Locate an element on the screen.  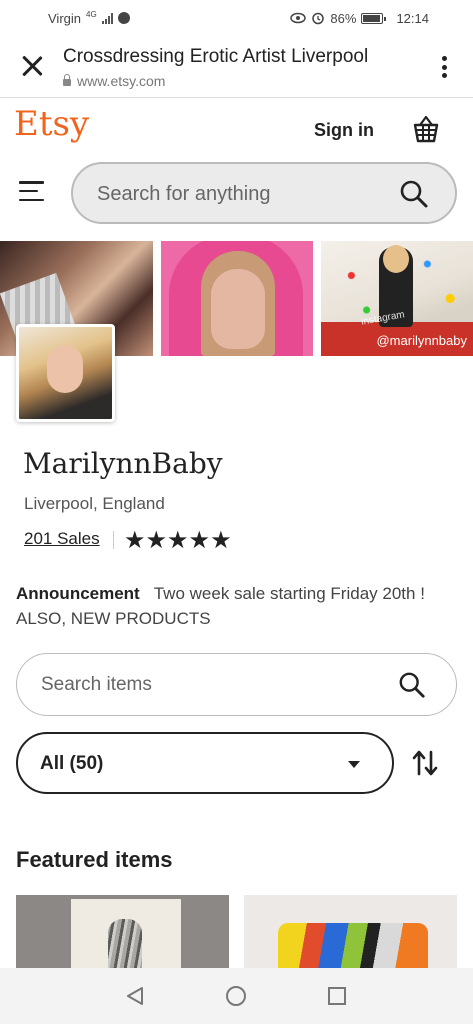
alarm-icon is located at coordinates (318, 18).